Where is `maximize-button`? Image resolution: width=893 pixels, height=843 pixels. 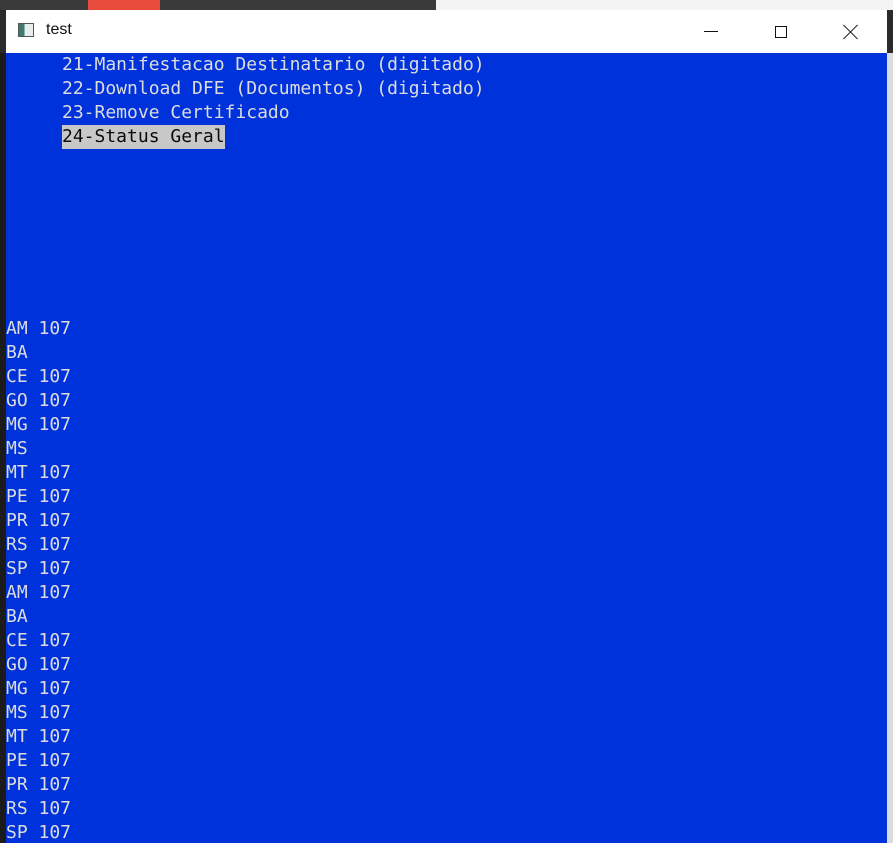
maximize-button is located at coordinates (781, 31).